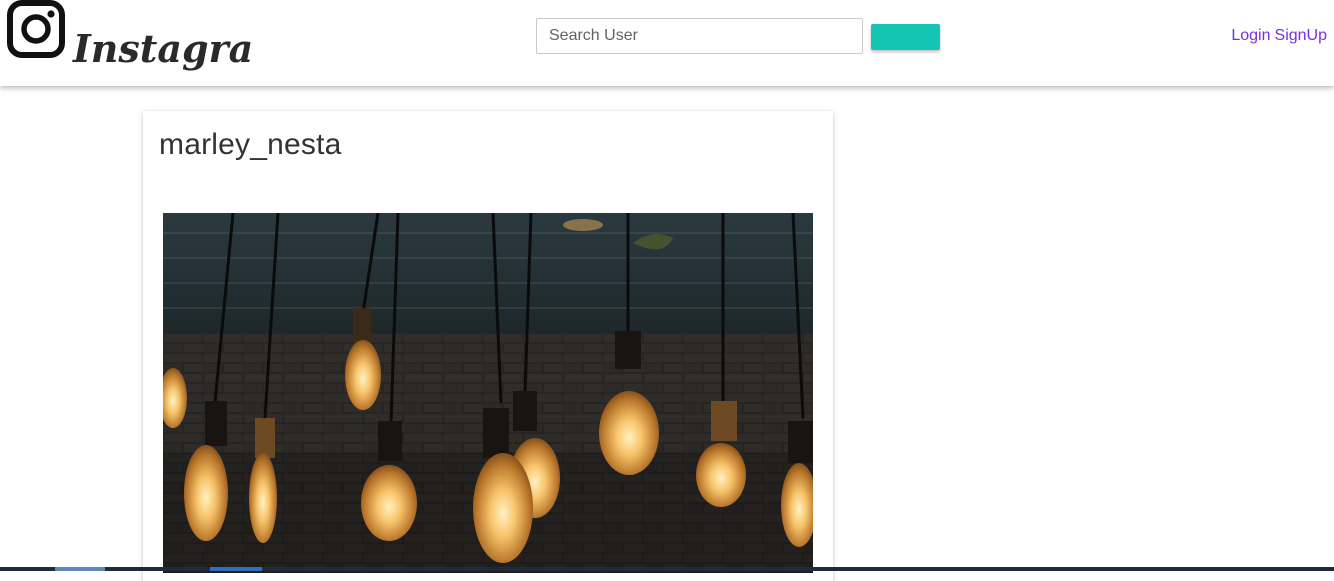 The image size is (1334, 581). Describe the element at coordinates (699, 36) in the screenshot. I see `search-input` at that location.